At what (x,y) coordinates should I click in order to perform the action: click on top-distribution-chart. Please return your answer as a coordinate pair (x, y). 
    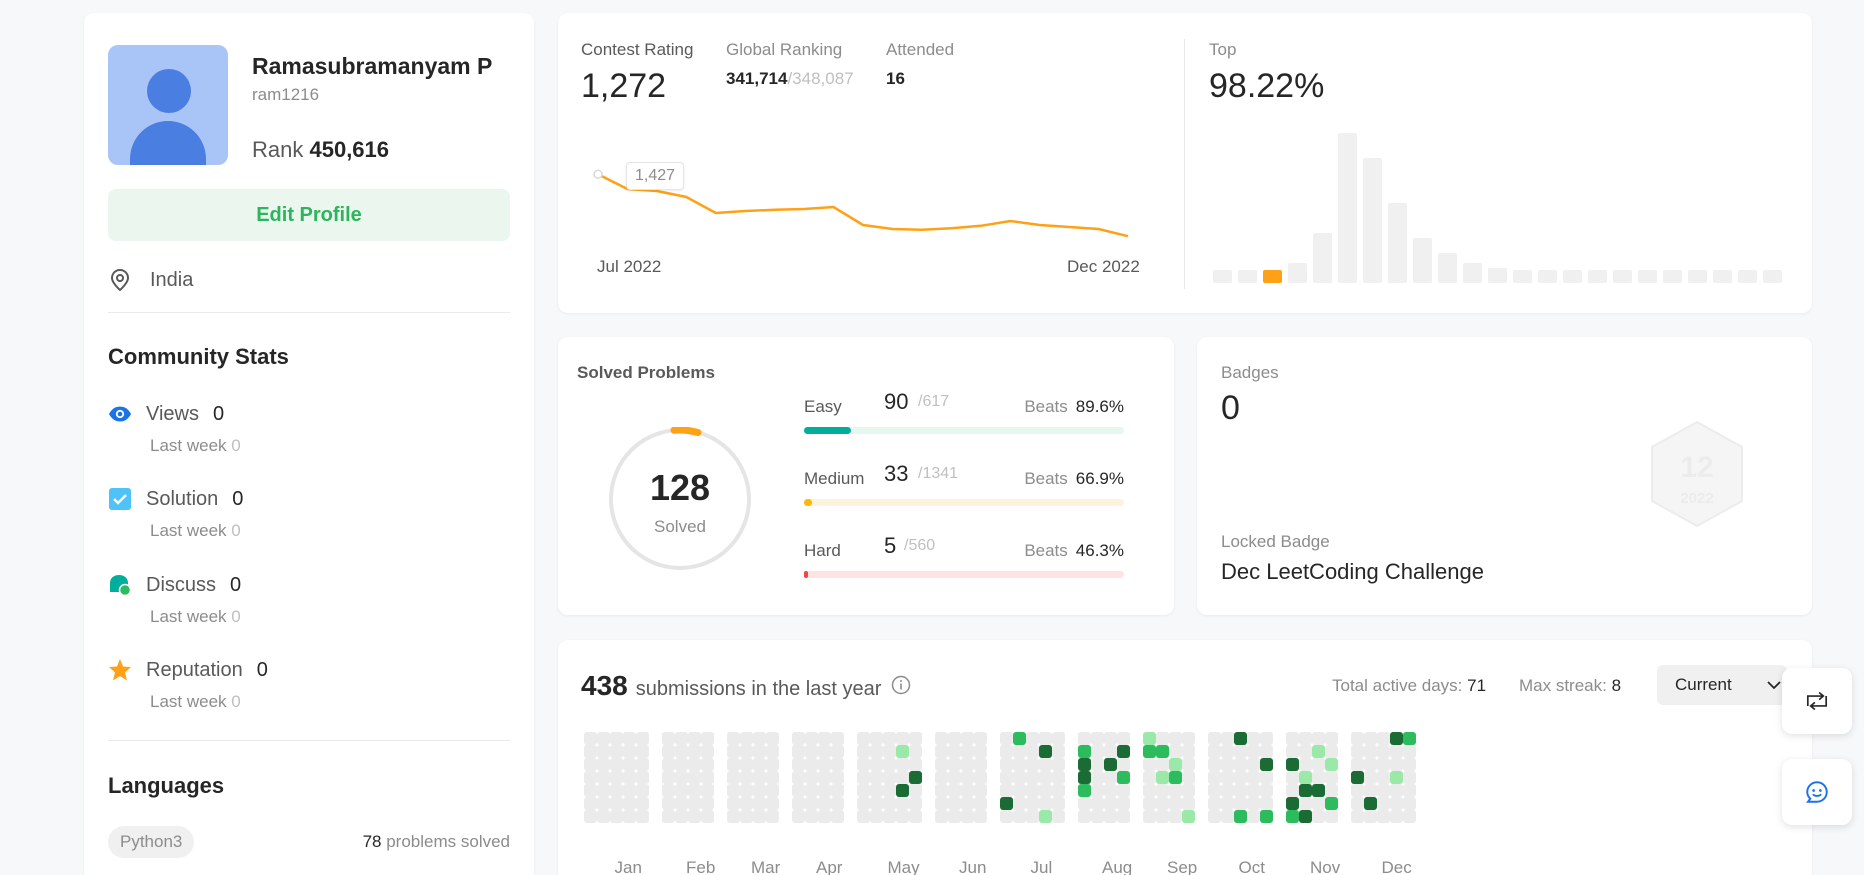
    Looking at the image, I should click on (1498, 215).